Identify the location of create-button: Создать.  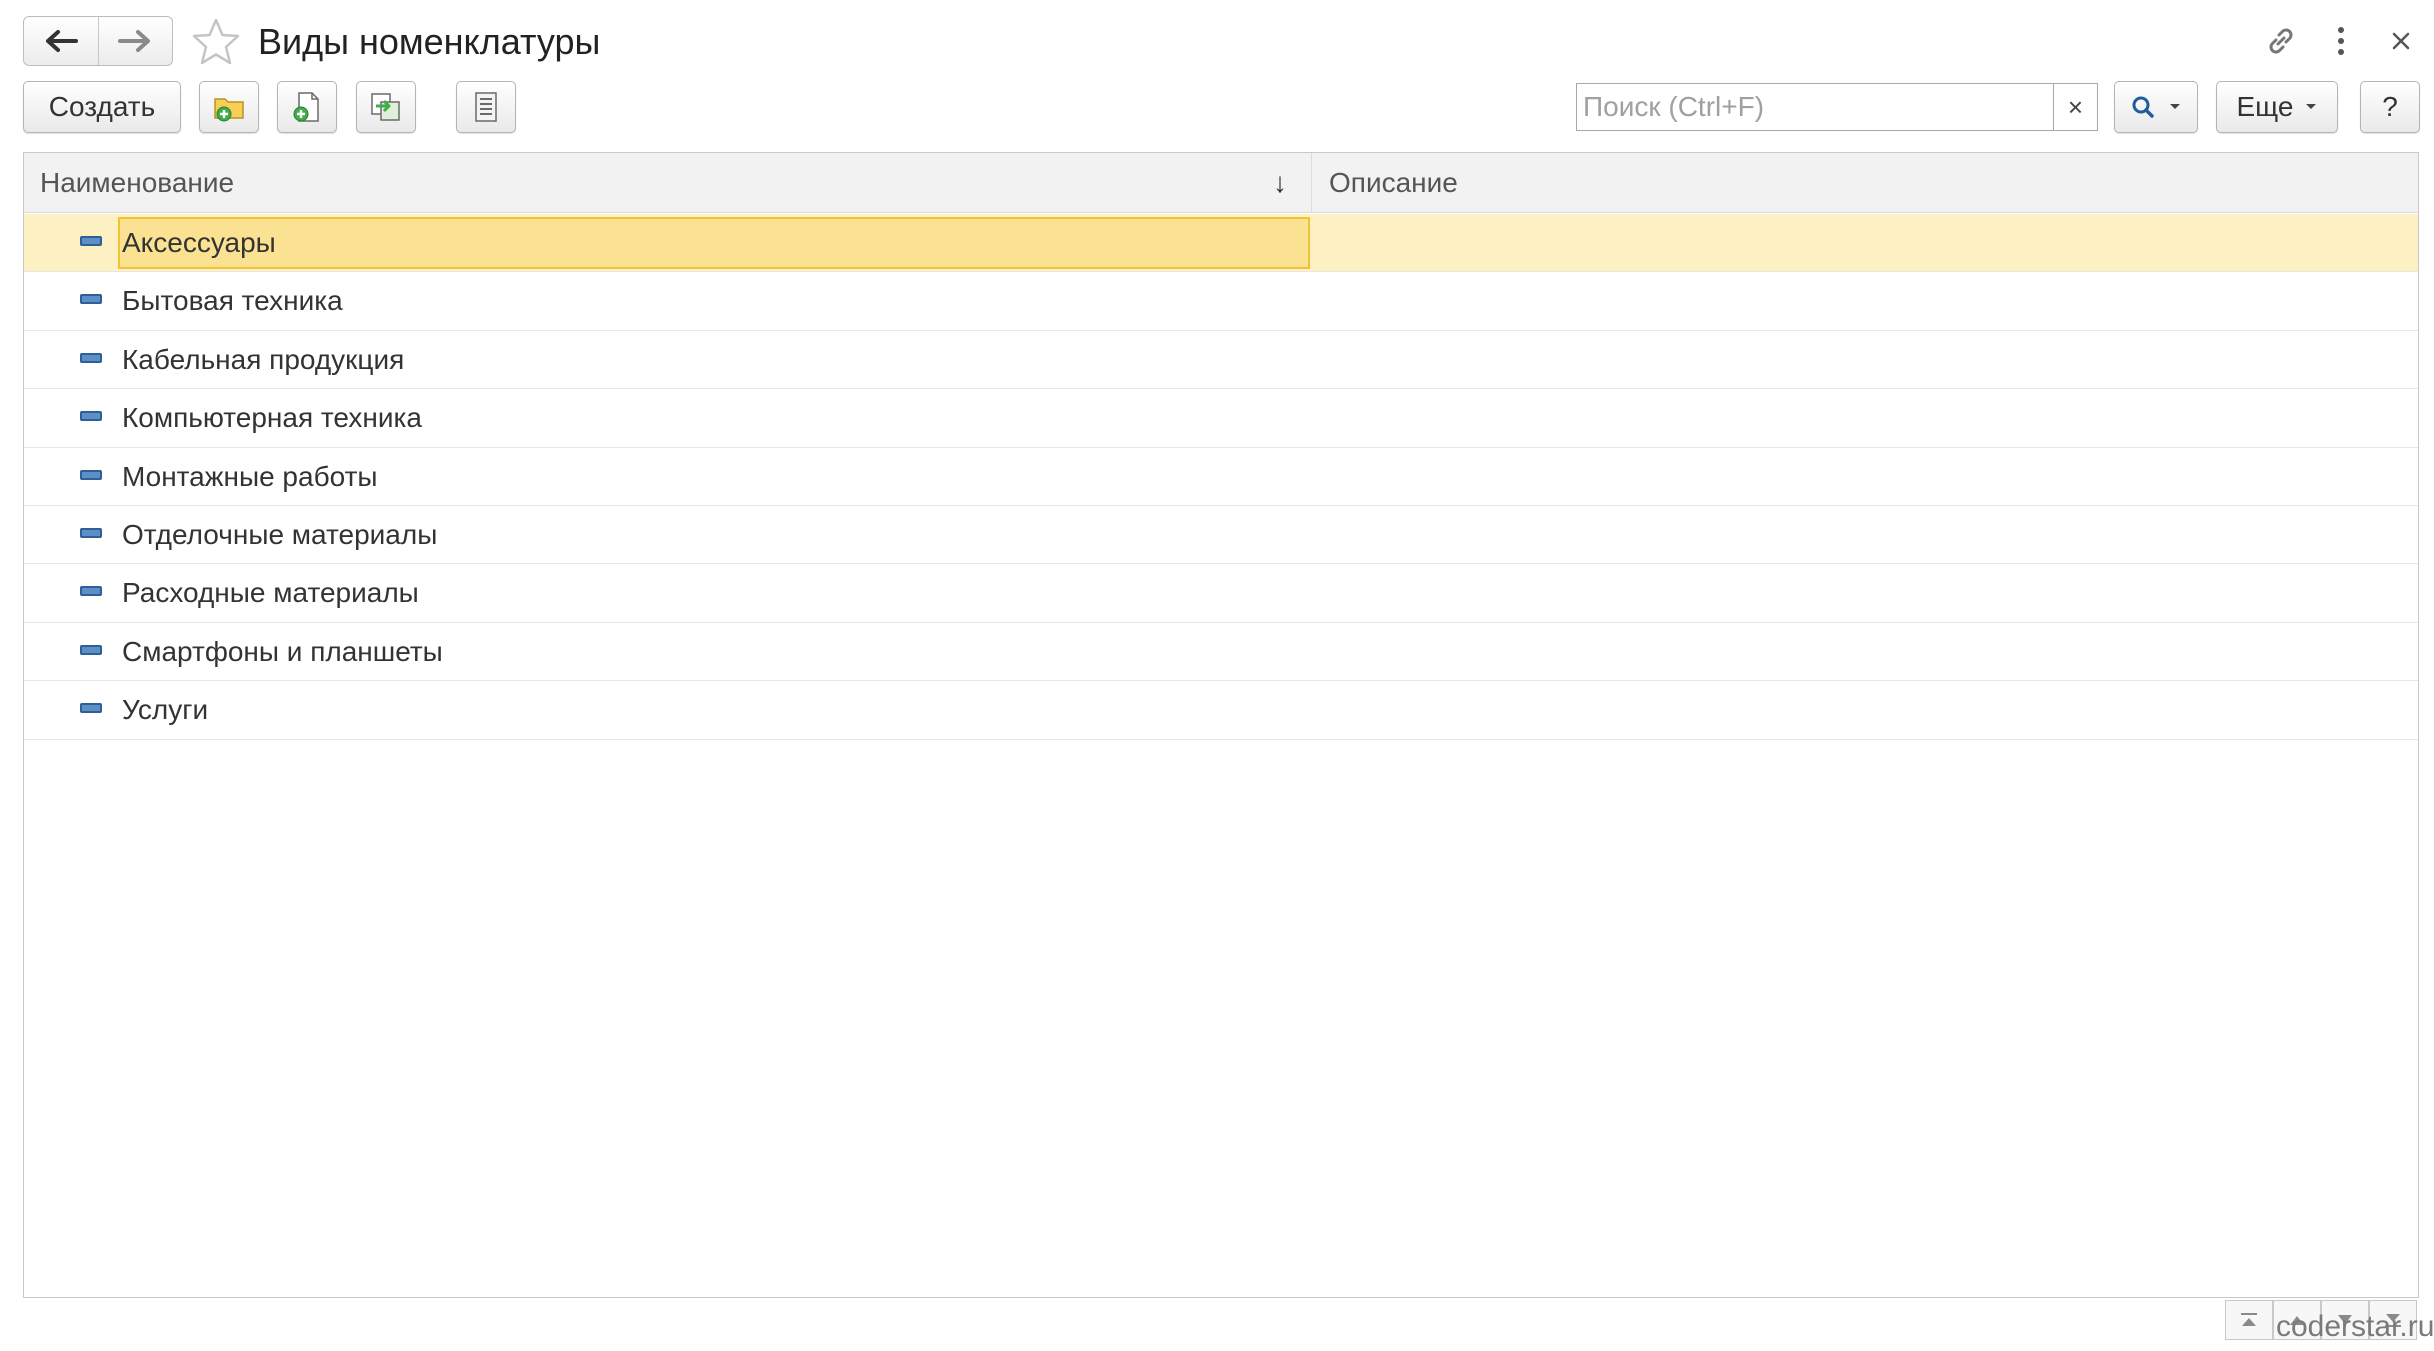
(102, 107).